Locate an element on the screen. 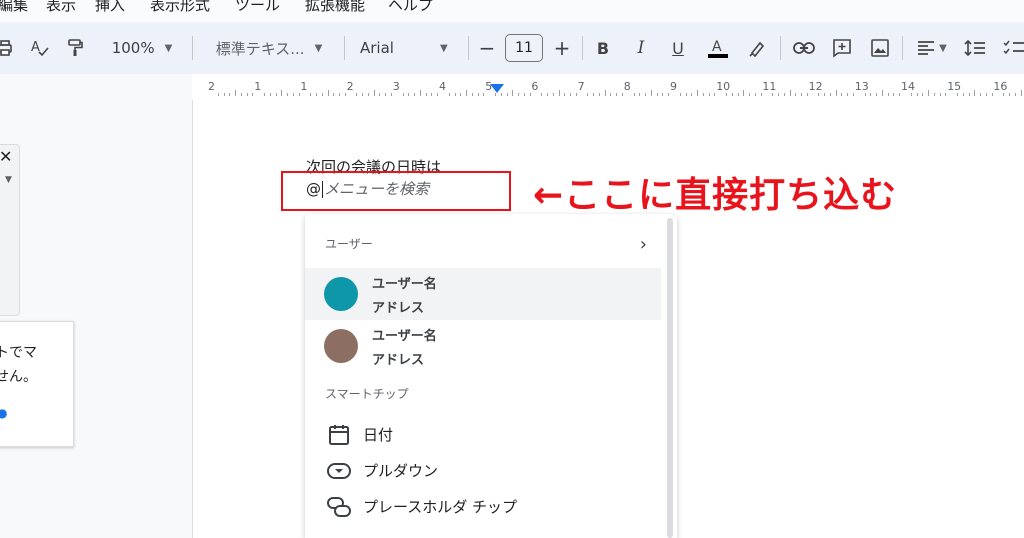 The width and height of the screenshot is (1024, 538). menu-insert: 挿入 is located at coordinates (110, 7).